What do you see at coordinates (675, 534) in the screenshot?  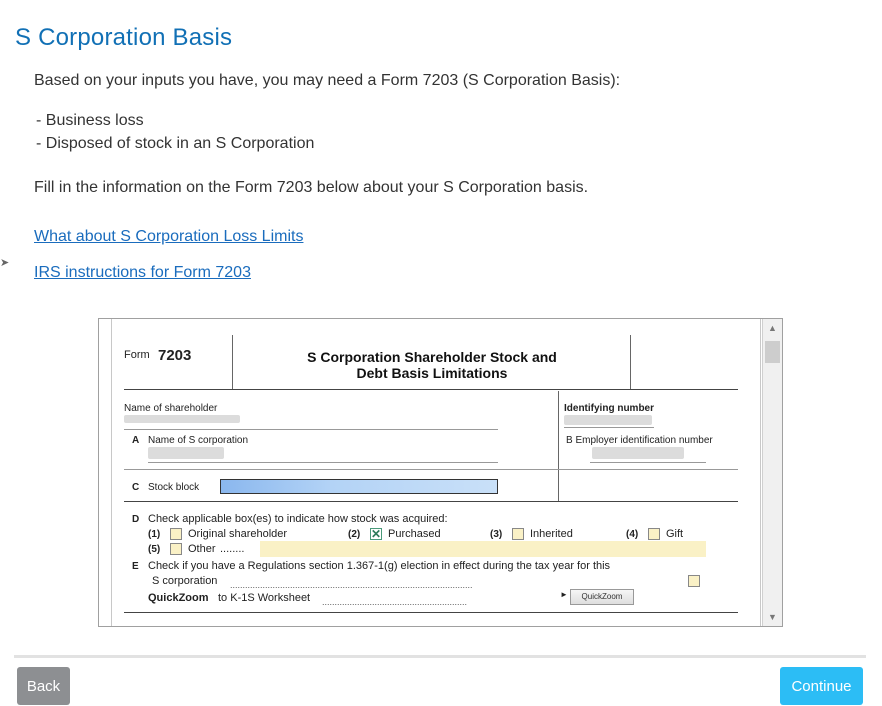 I see `option-4-label: Gift` at bounding box center [675, 534].